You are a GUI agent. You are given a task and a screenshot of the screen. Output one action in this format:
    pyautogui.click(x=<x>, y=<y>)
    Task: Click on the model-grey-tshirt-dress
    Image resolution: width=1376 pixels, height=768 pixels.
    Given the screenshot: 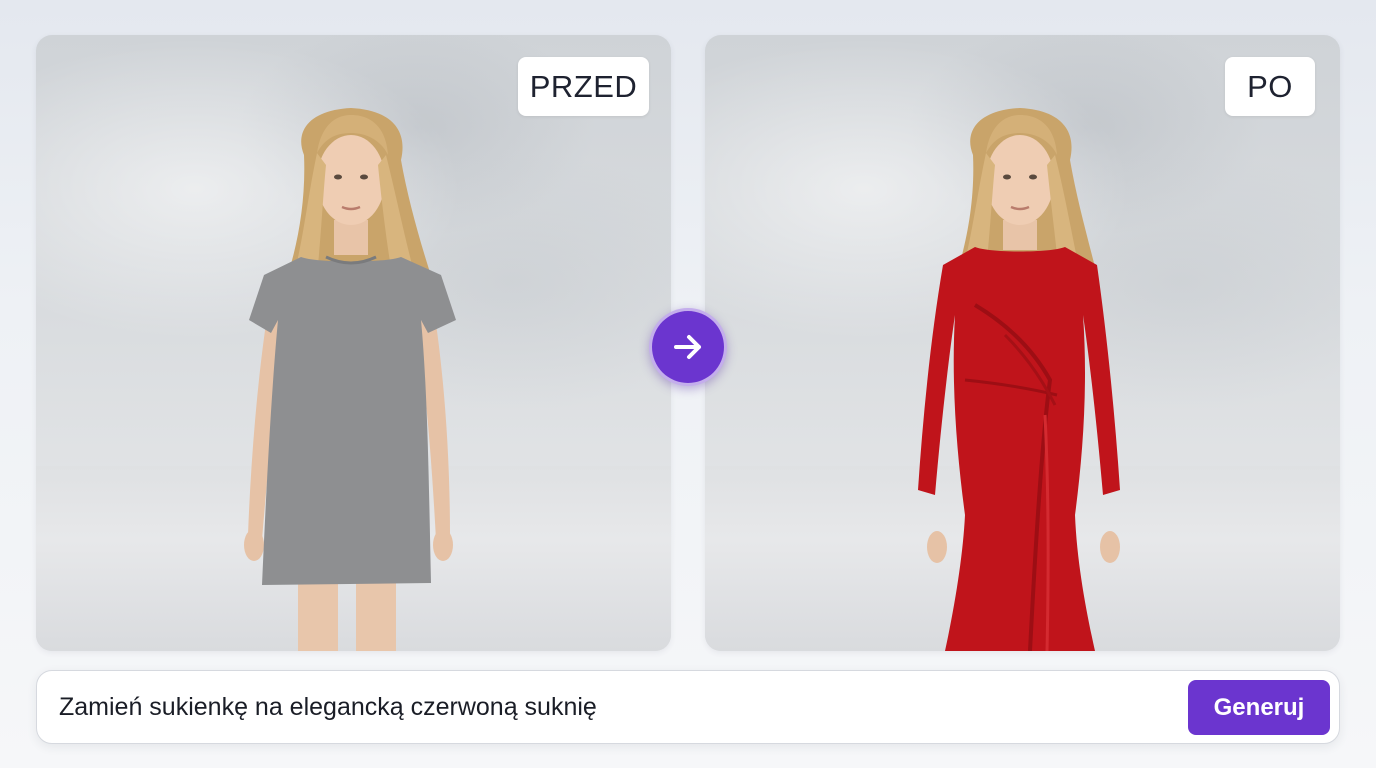 What is the action you would take?
    pyautogui.click(x=350, y=379)
    